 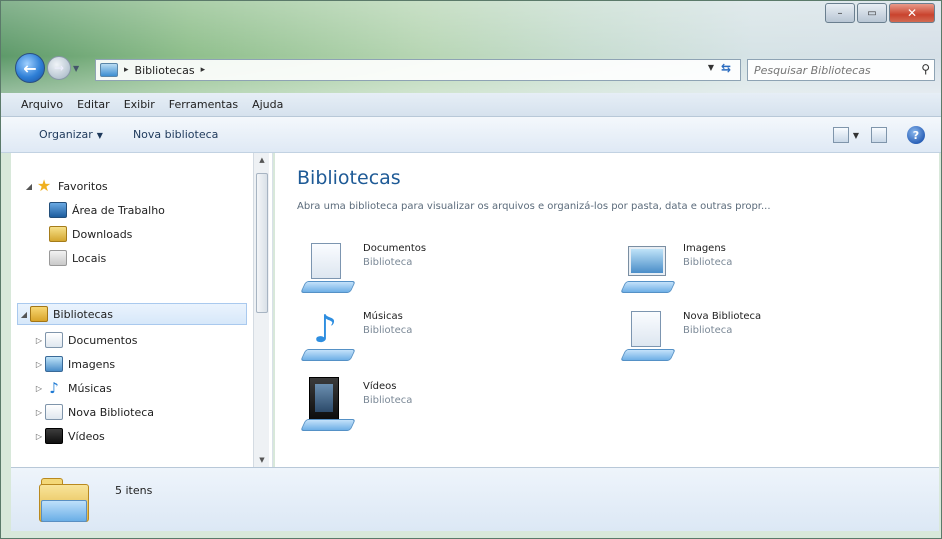 I want to click on address-bar: ▸ Bibliotecas ▸ ▼ ⇆, so click(x=418, y=70).